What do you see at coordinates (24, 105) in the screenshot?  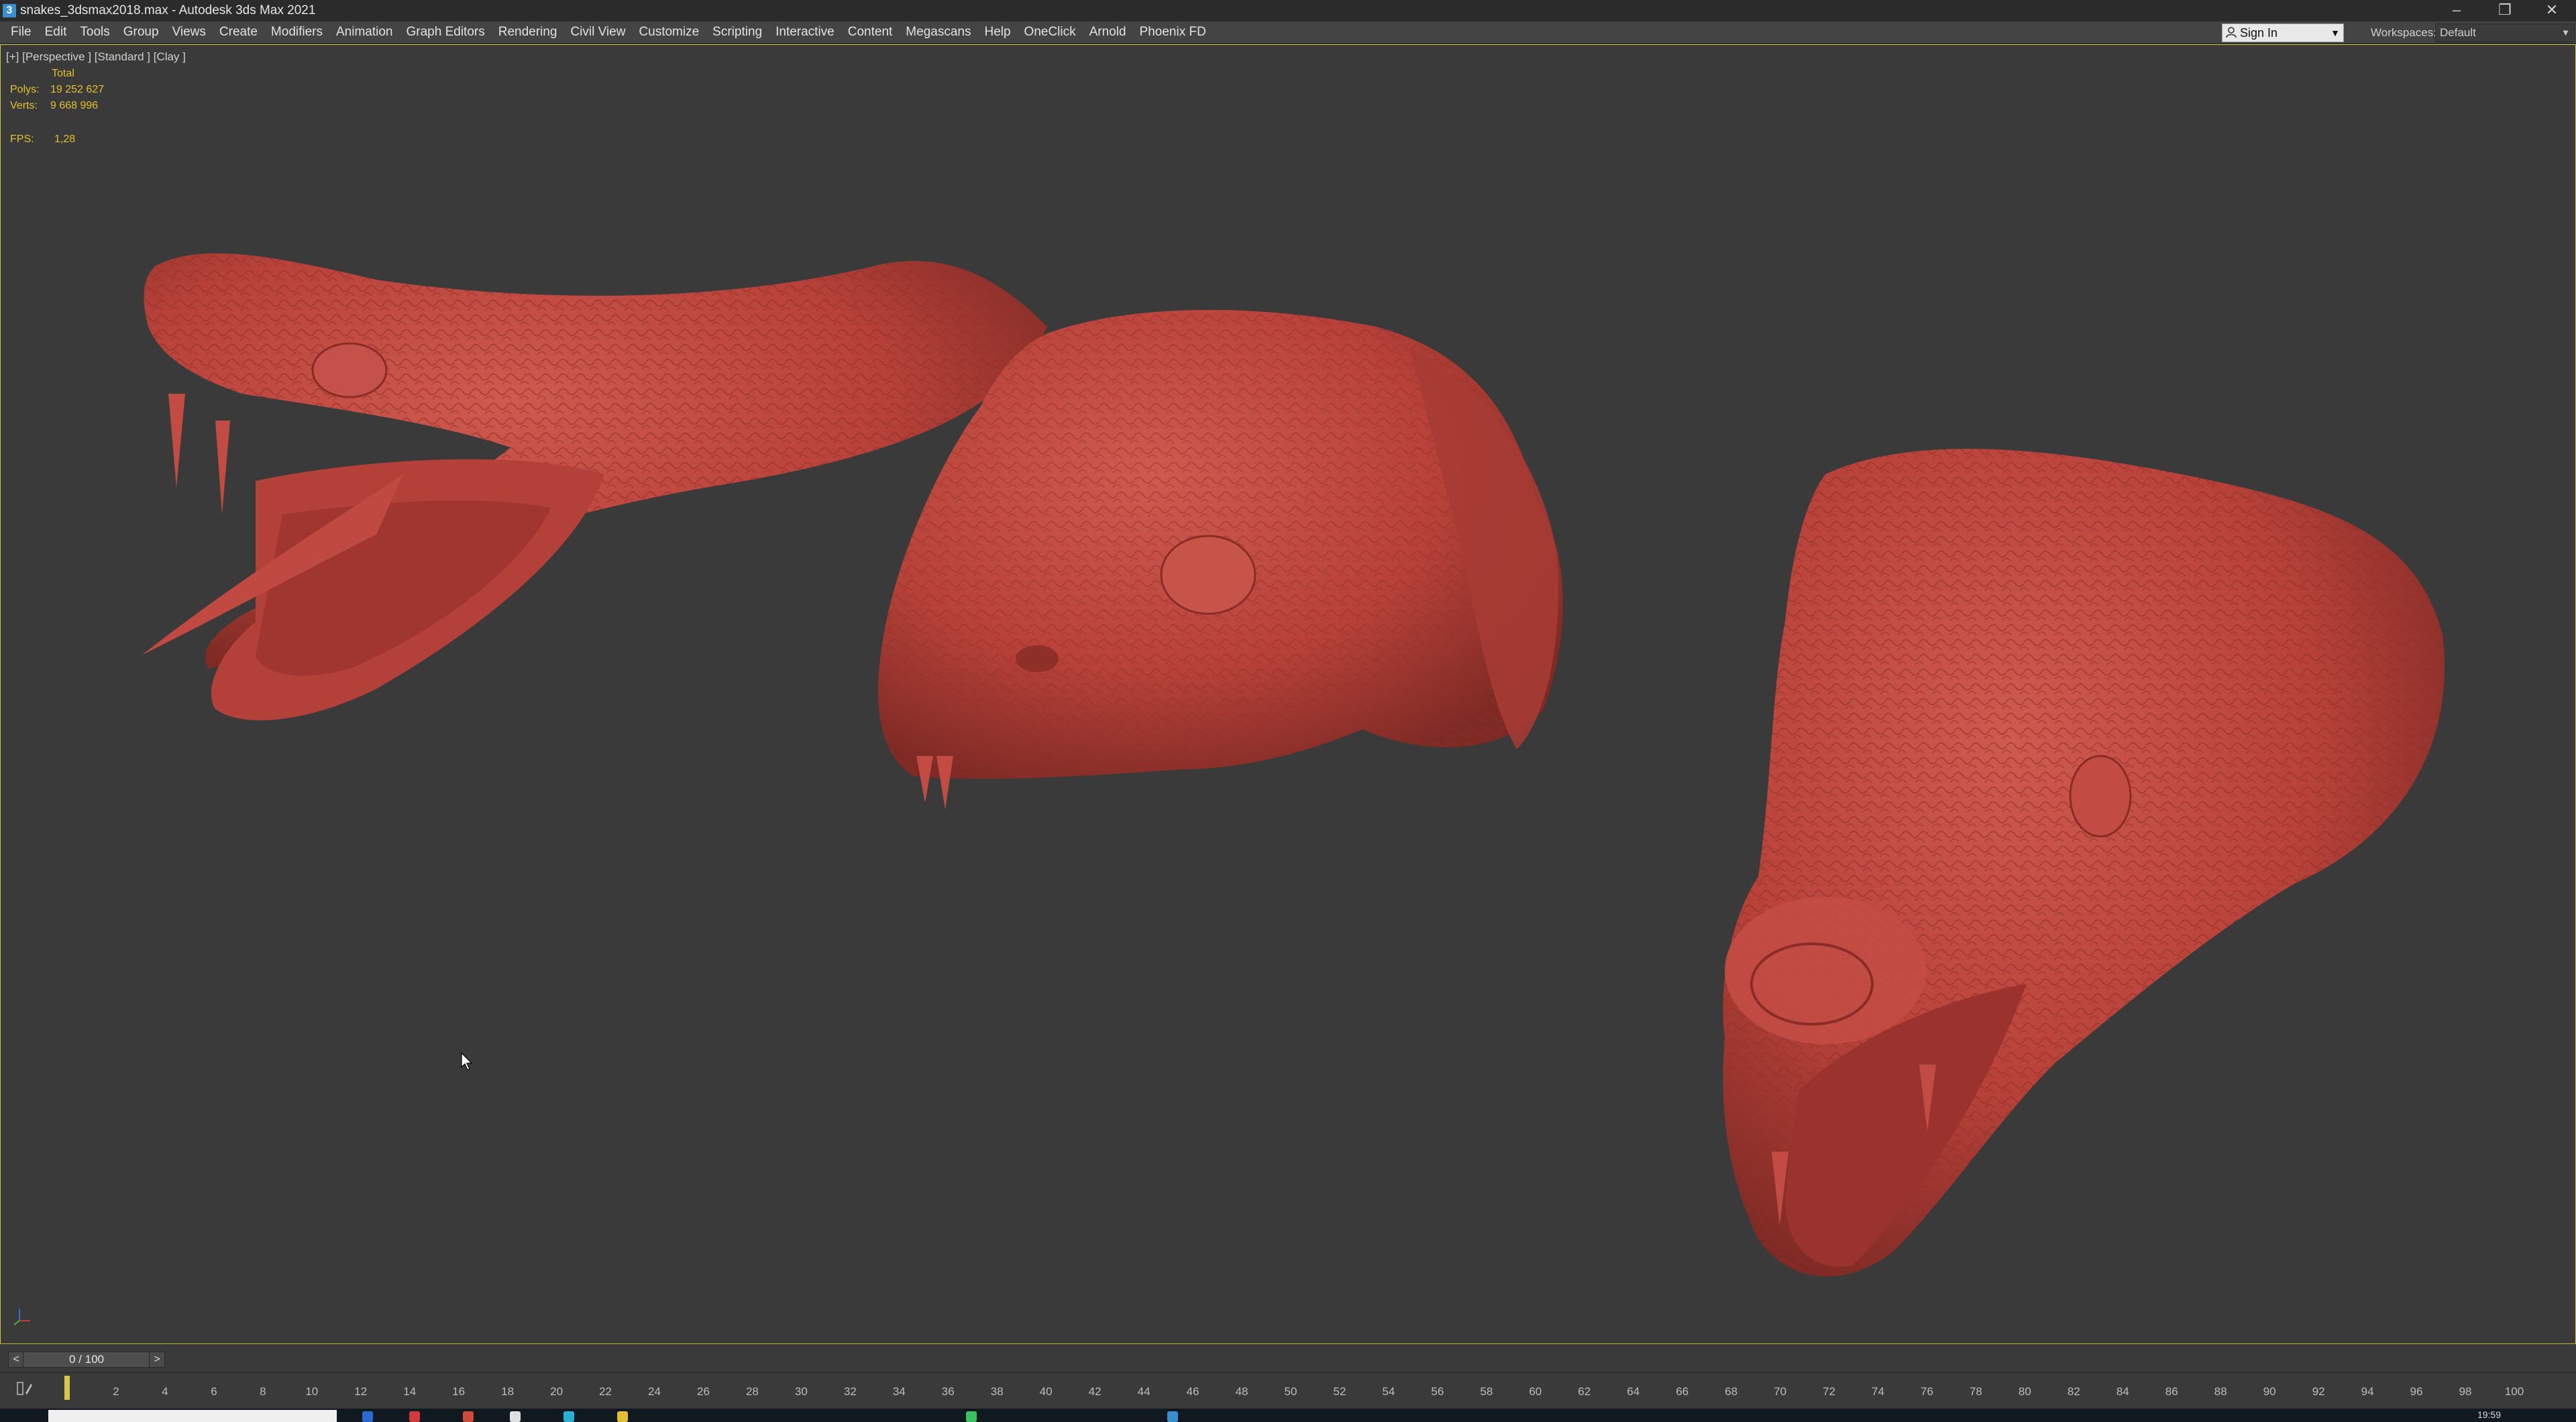 I see `stats-verts-label: Verts:` at bounding box center [24, 105].